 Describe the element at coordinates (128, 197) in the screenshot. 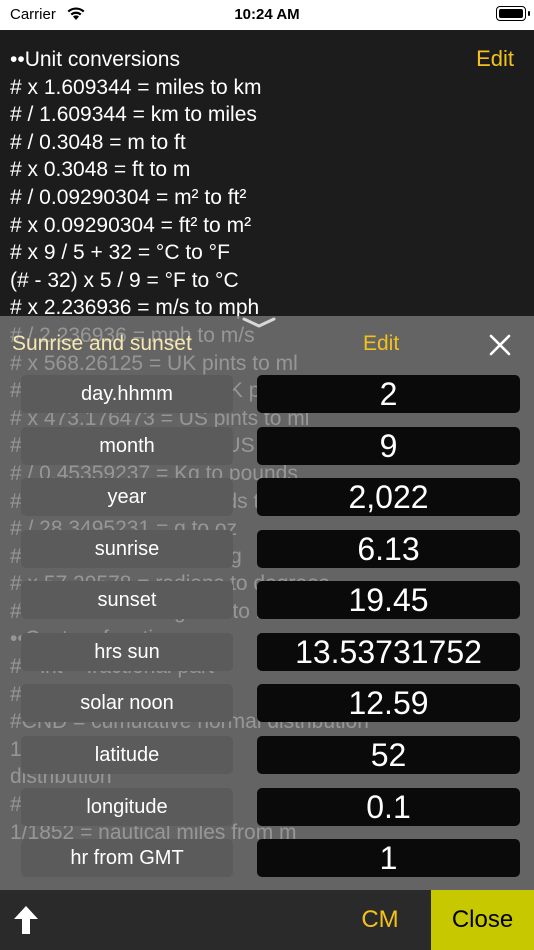

I see `note-line: # / 0.09290304 = m² to ft²` at that location.